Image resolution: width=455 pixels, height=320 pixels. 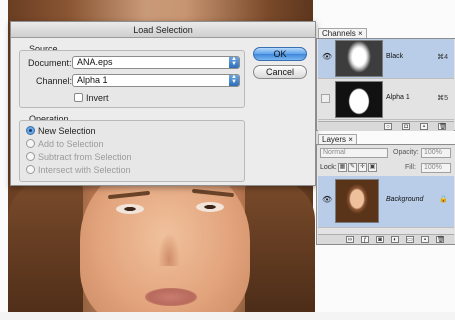 I want to click on lock-label: Lock:, so click(x=328, y=167).